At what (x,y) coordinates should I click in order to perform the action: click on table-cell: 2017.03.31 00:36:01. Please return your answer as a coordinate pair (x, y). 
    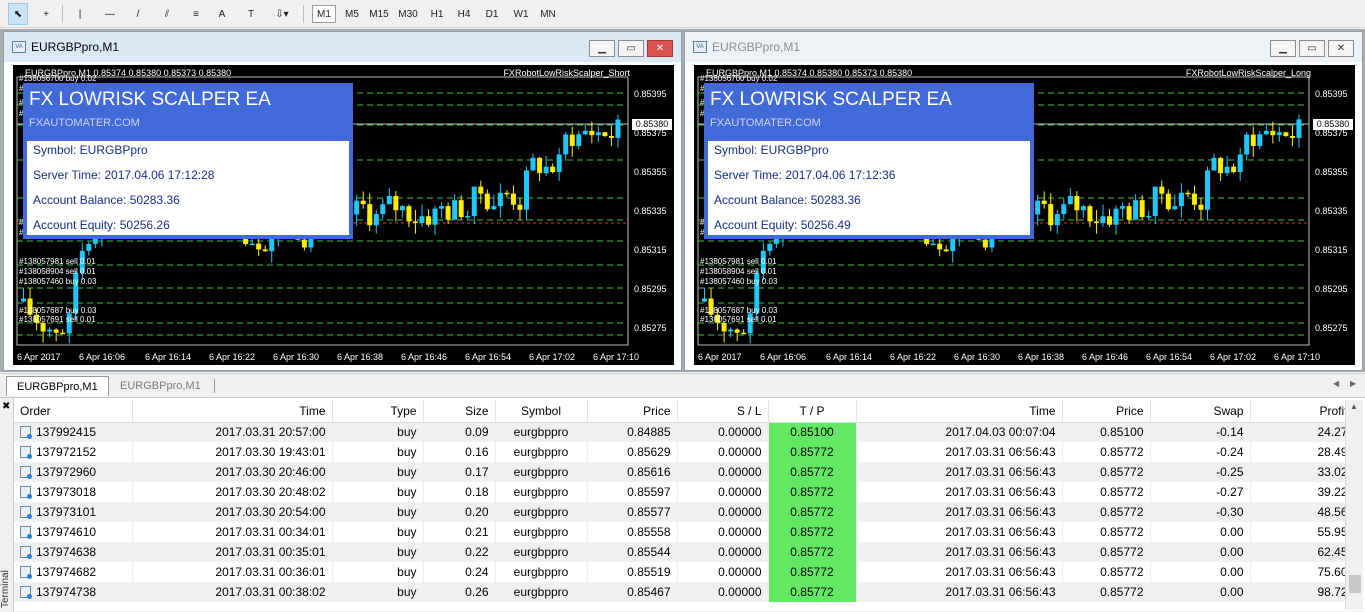
    Looking at the image, I should click on (232, 572).